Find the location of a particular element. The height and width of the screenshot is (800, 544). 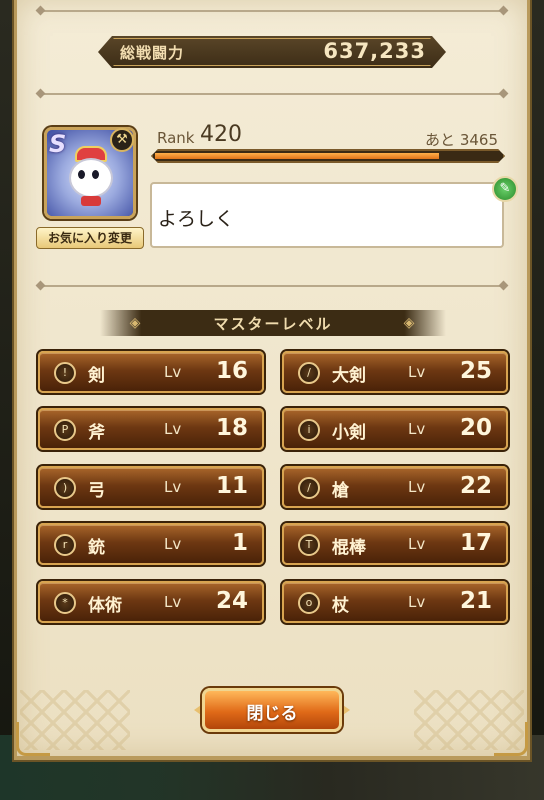

weapon-level: 21 is located at coordinates (475, 601).